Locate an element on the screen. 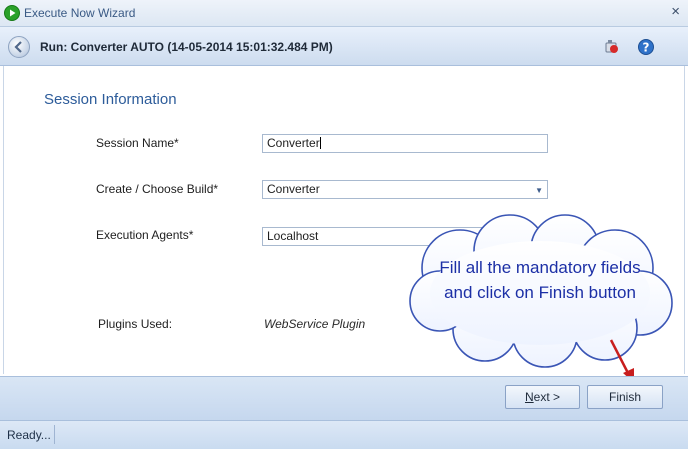  help-icon: ? is located at coordinates (646, 47).